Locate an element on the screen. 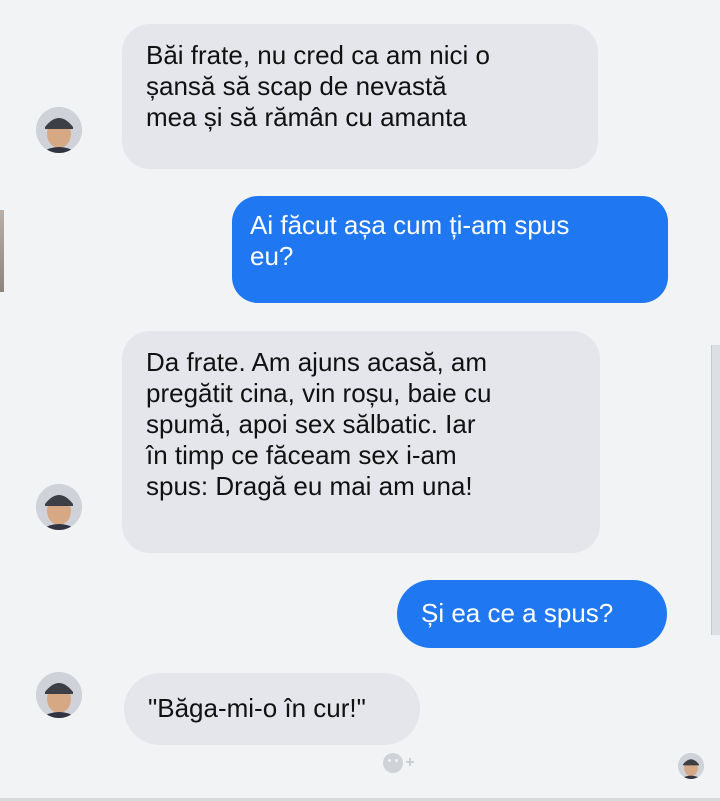  message-bubble-outgoing: Ai făcut așa cum ți-am spus eu? is located at coordinates (450, 249).